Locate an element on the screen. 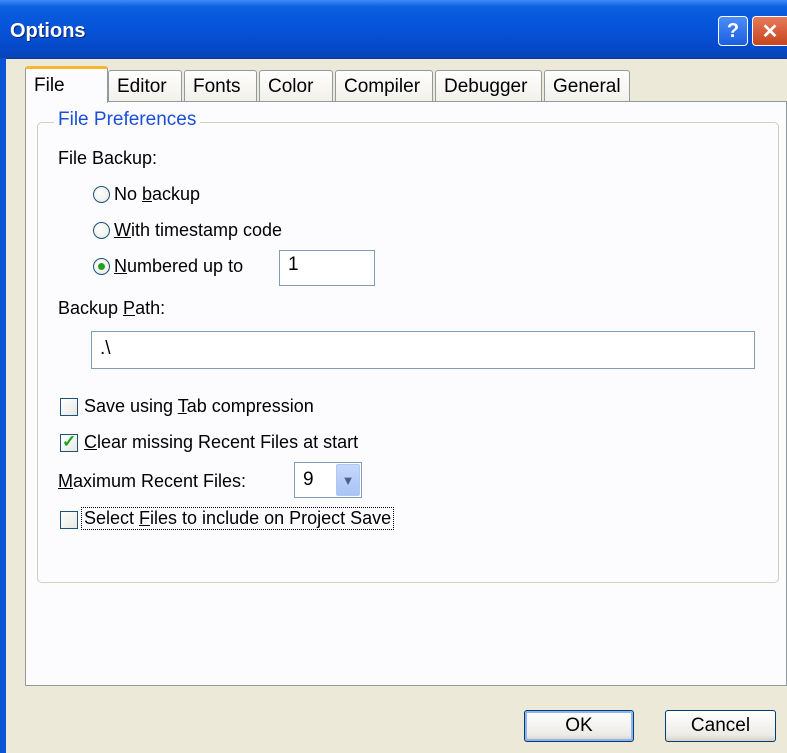 The width and height of the screenshot is (787, 753). cancel-button: Cancel is located at coordinates (720, 726).